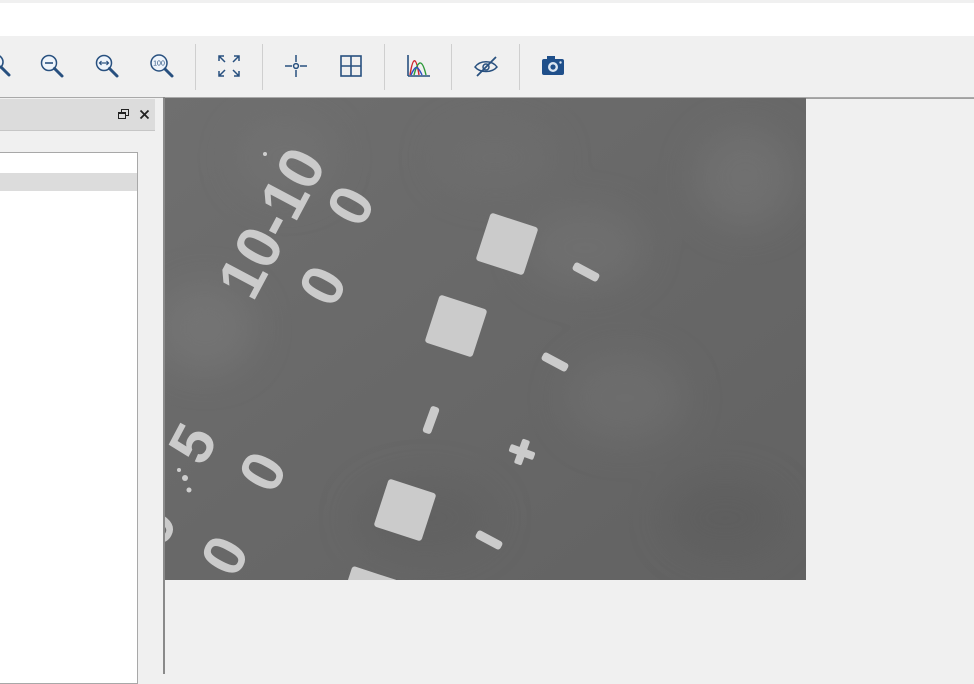  I want to click on zoom-100-icon: 100, so click(162, 66).